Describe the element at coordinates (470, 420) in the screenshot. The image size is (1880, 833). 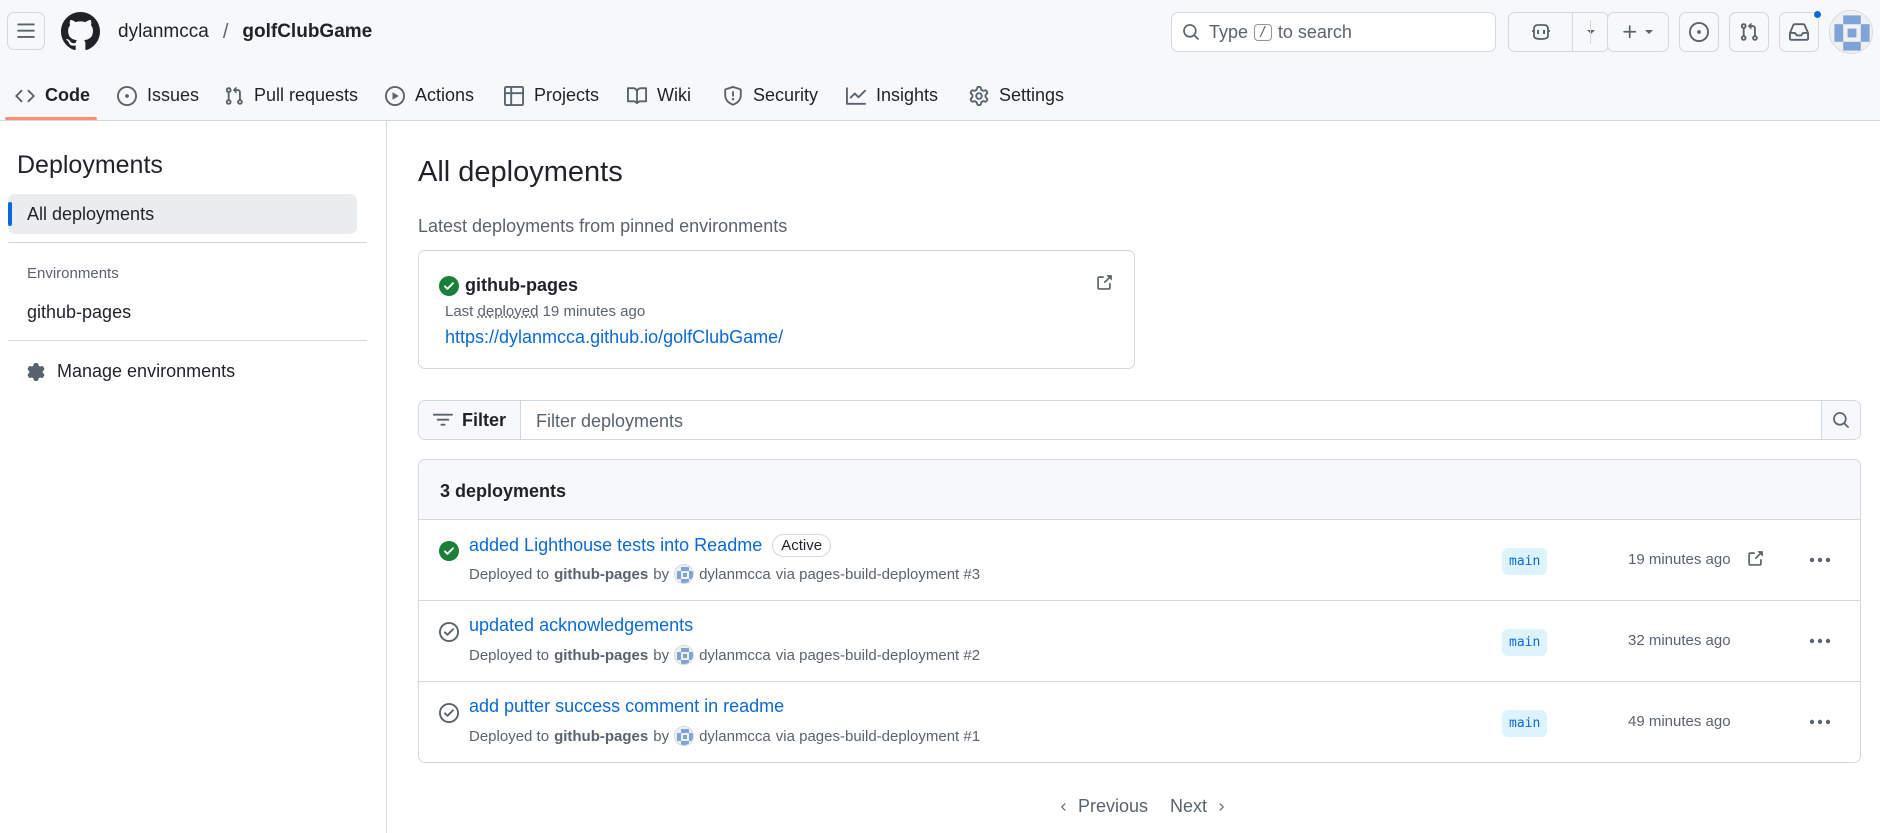
I see `filter-button: Filter` at that location.